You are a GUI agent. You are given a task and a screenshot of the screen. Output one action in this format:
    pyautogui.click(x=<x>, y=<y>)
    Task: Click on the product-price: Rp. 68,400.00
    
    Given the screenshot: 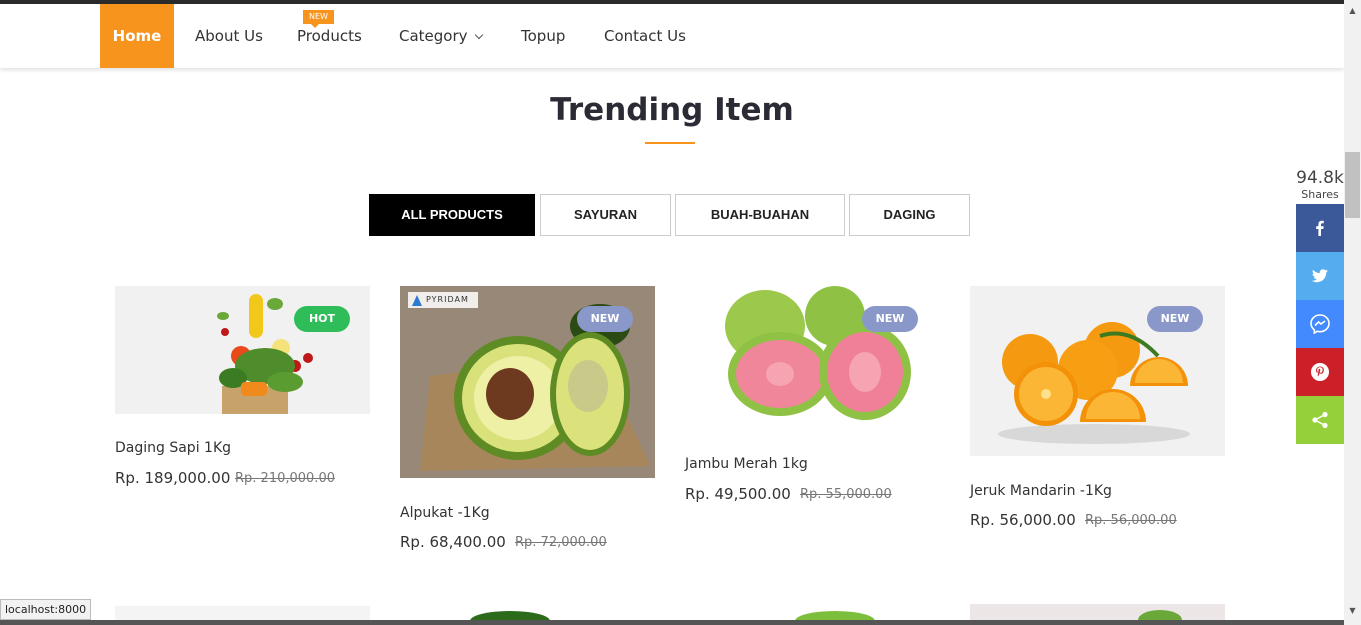 What is the action you would take?
    pyautogui.click(x=453, y=542)
    